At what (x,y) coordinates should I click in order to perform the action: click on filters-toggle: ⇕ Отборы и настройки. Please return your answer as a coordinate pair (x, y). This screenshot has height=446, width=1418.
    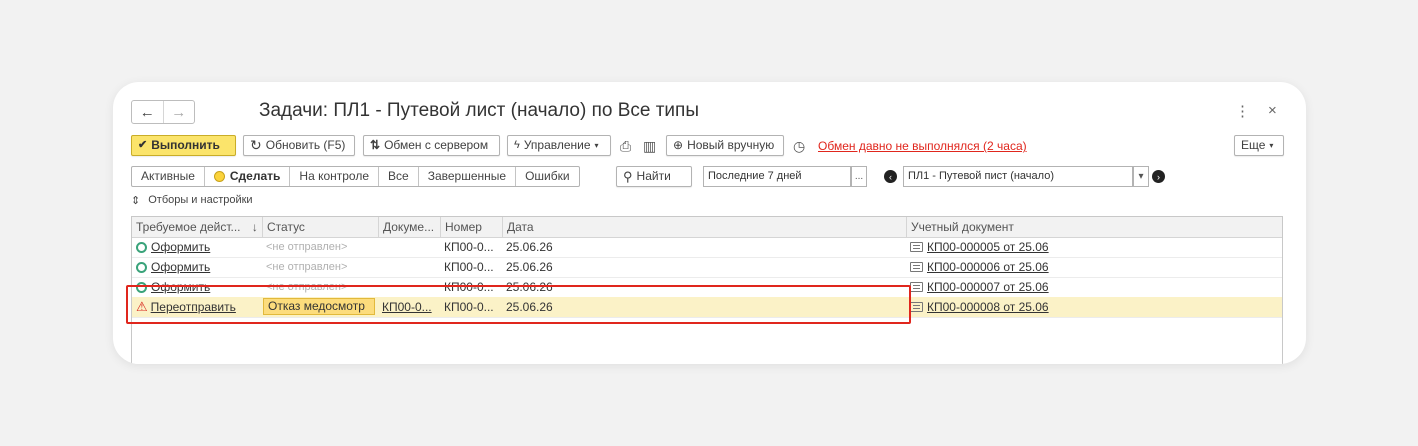
    Looking at the image, I should click on (192, 200).